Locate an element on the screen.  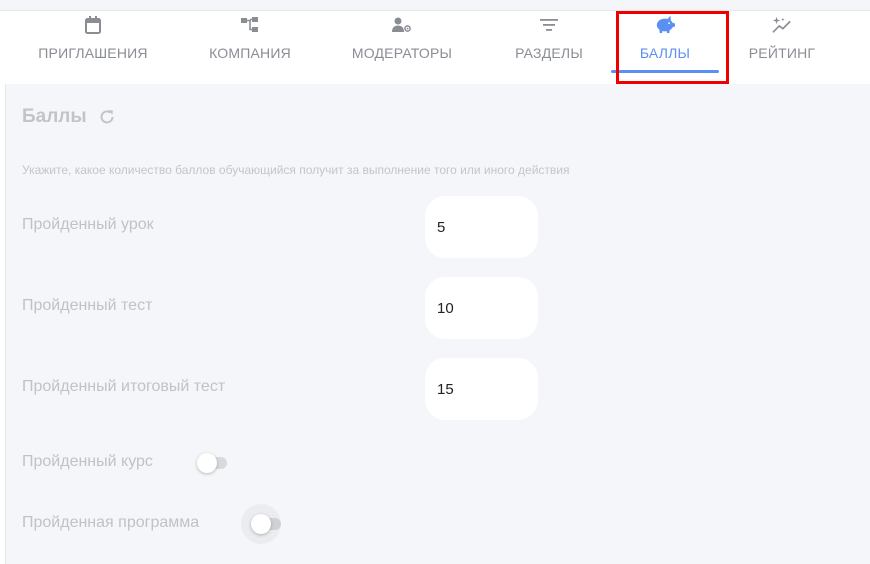
top-strip is located at coordinates (435, 5).